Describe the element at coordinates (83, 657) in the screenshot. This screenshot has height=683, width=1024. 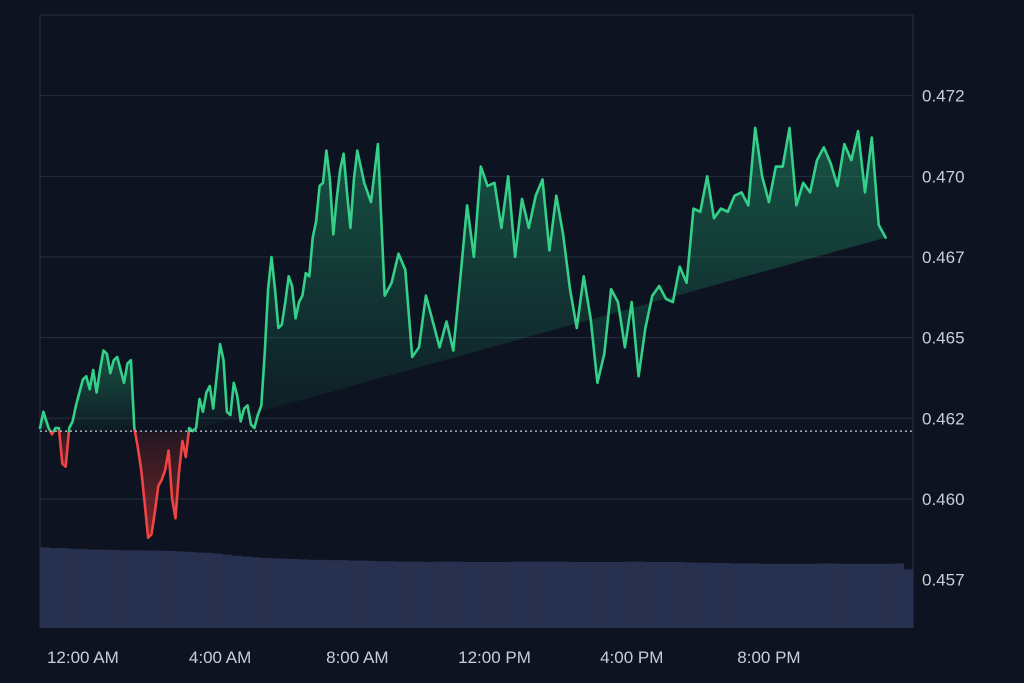
I see `x-tick-label: 12:00 AM` at that location.